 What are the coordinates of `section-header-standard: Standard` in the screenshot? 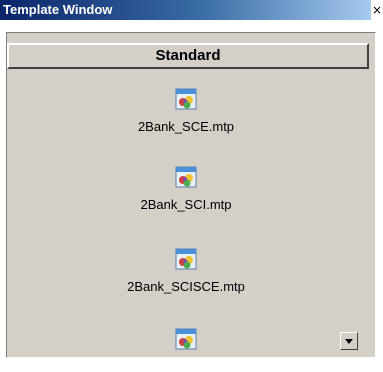 It's located at (188, 56).